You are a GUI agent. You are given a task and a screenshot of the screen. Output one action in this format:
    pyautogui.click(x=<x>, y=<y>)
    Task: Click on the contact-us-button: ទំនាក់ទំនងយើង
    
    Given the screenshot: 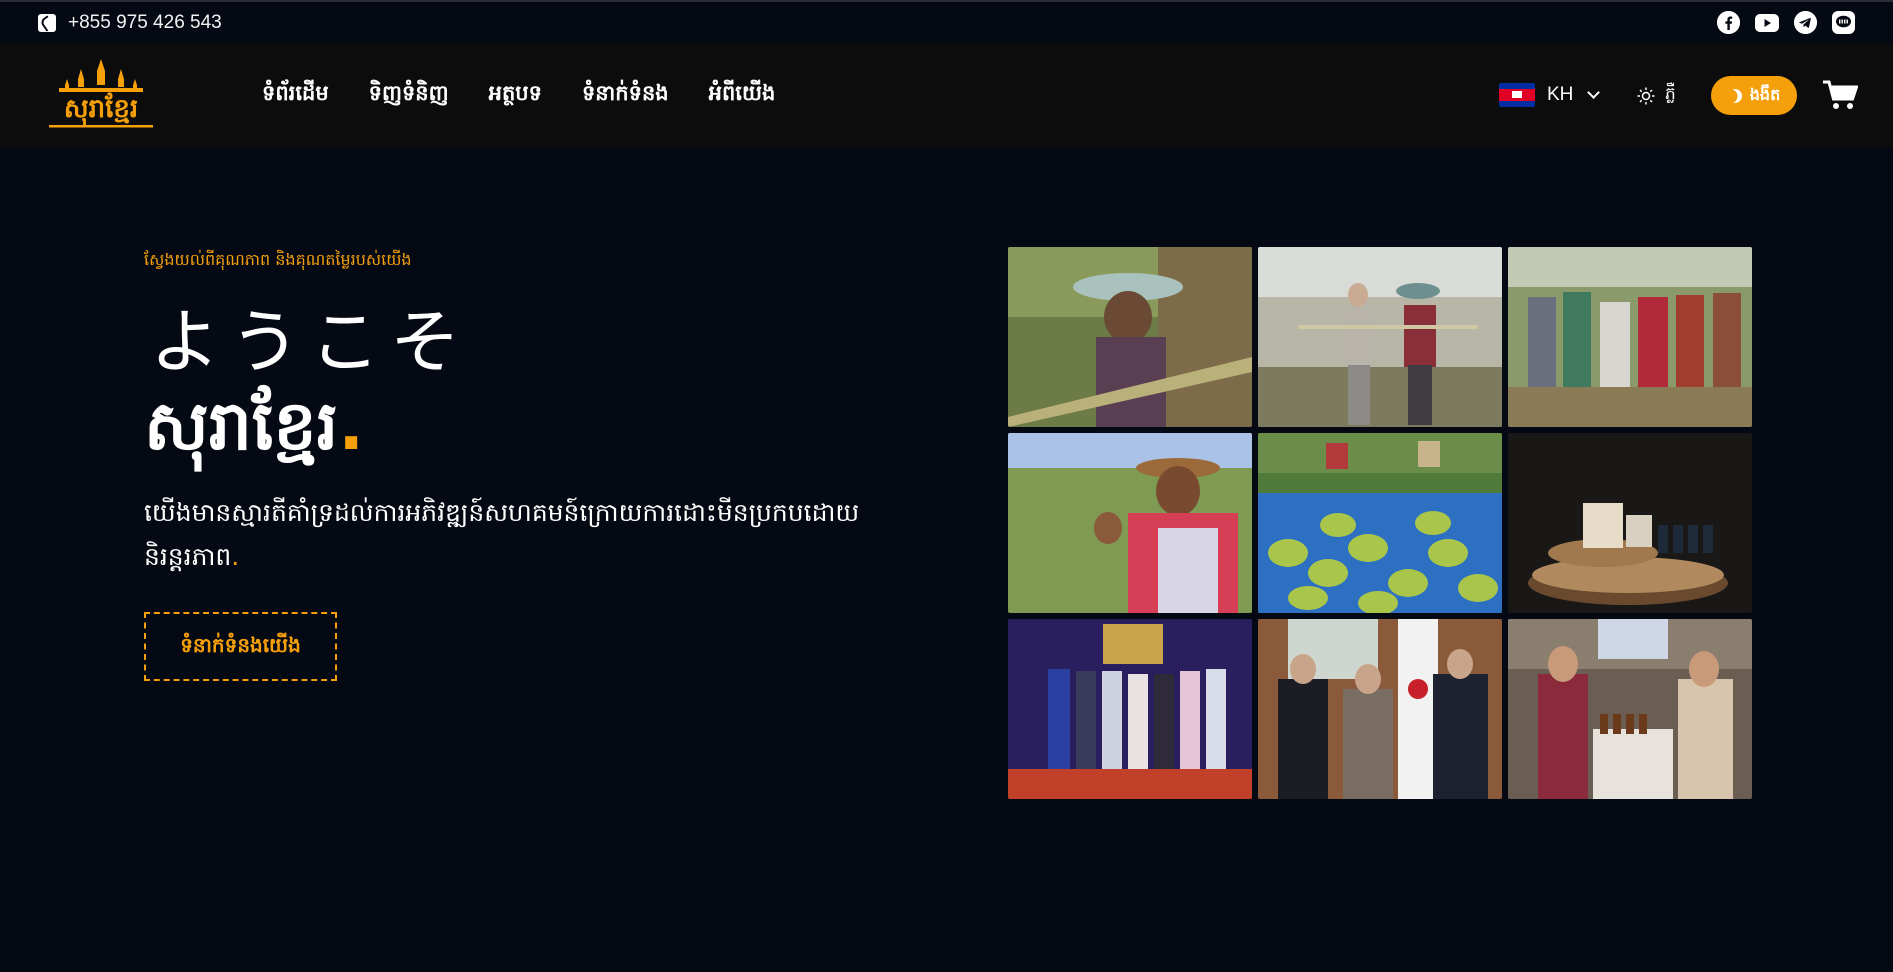 What is the action you would take?
    pyautogui.click(x=240, y=646)
    